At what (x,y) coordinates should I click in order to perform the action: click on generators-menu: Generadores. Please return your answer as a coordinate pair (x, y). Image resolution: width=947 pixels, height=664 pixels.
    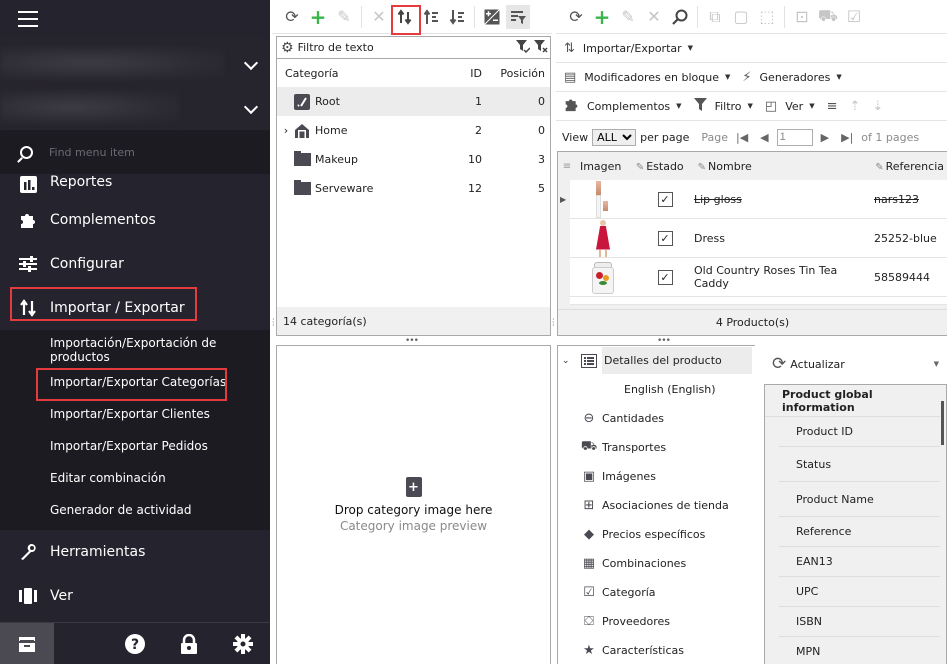
    Looking at the image, I should click on (795, 77).